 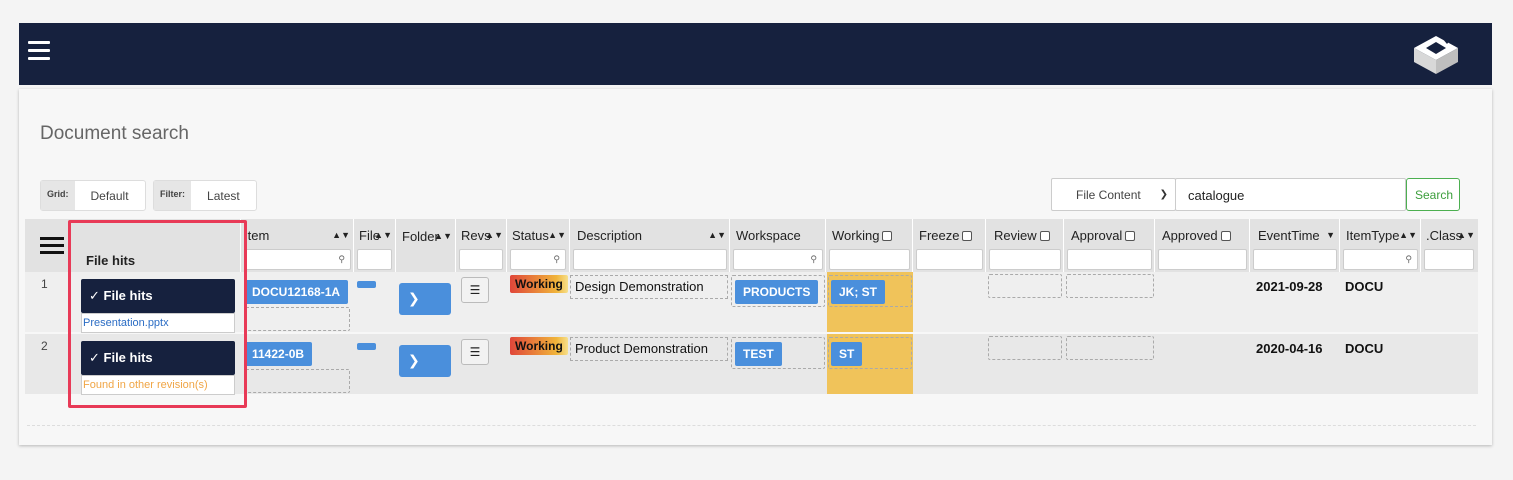 I want to click on col-event-time-label: EventTime, so click(x=1289, y=235).